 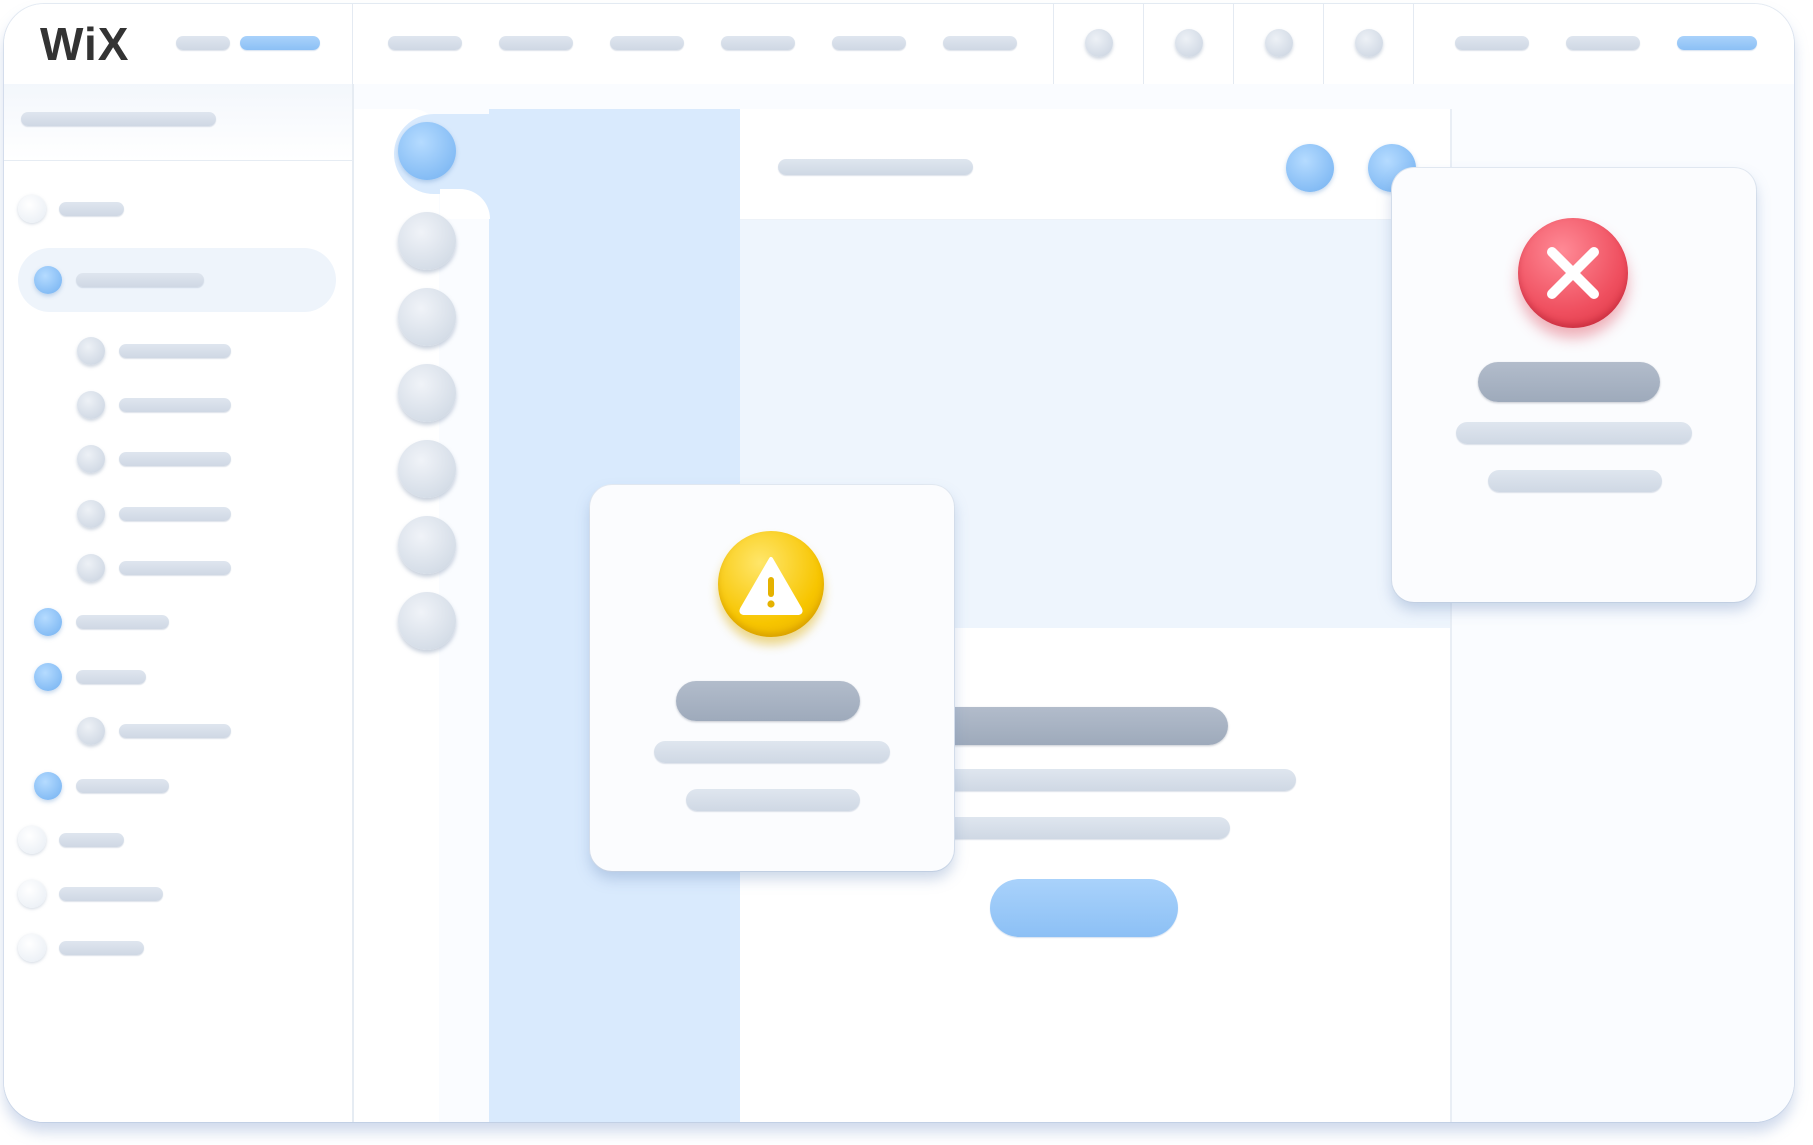 I want to click on error-title-placeholder, so click(x=1569, y=382).